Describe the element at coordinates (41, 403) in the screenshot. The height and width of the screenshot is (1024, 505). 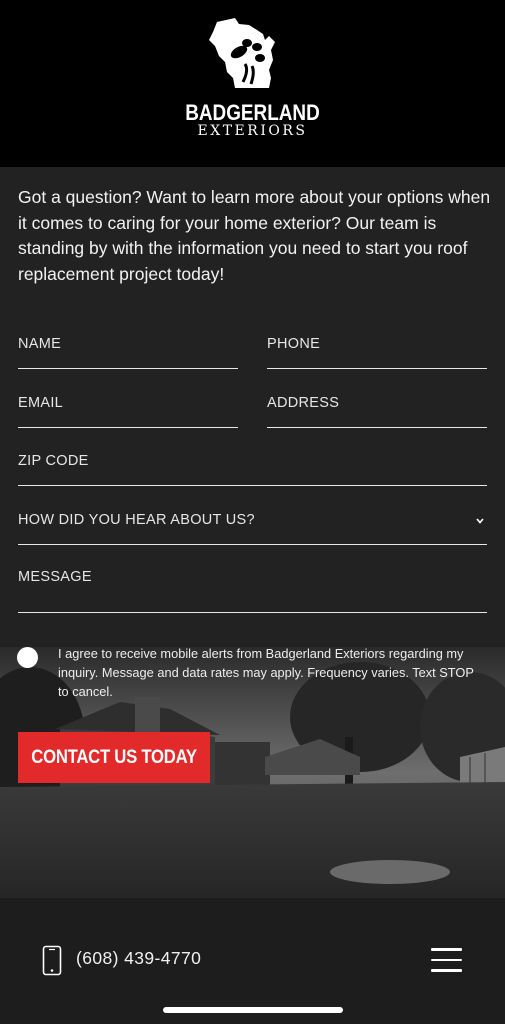
I see `email-placeholder: EMAIL` at that location.